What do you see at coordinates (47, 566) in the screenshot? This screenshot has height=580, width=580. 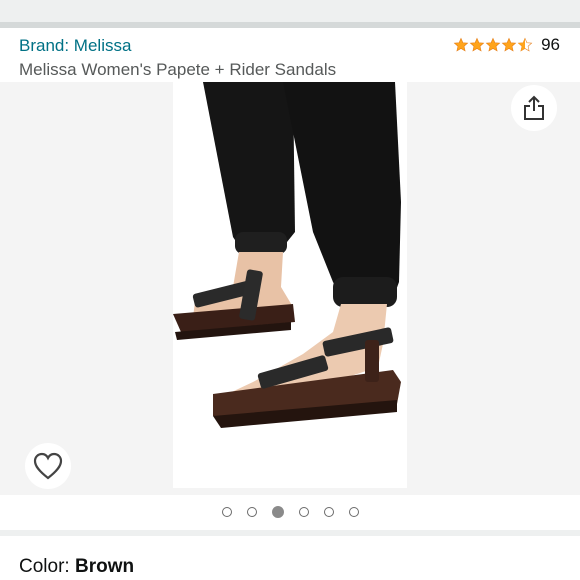 I see `color-label: Color:` at bounding box center [47, 566].